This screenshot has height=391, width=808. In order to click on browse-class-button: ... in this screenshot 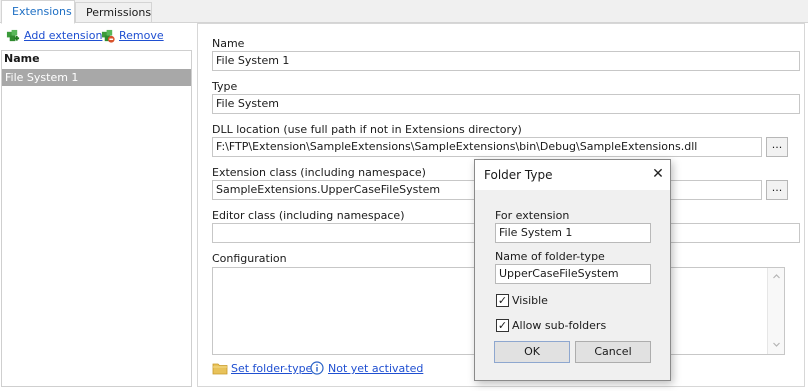, I will do `click(777, 190)`.